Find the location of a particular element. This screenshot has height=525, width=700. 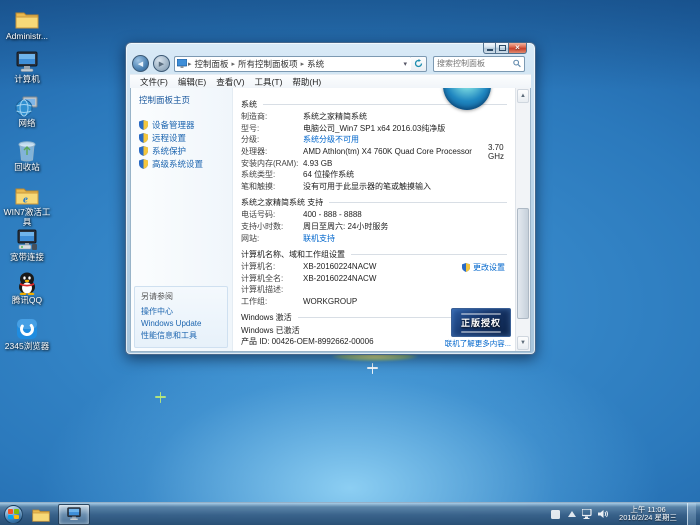

sidebar-item-label: 远程设置 is located at coordinates (169, 137).